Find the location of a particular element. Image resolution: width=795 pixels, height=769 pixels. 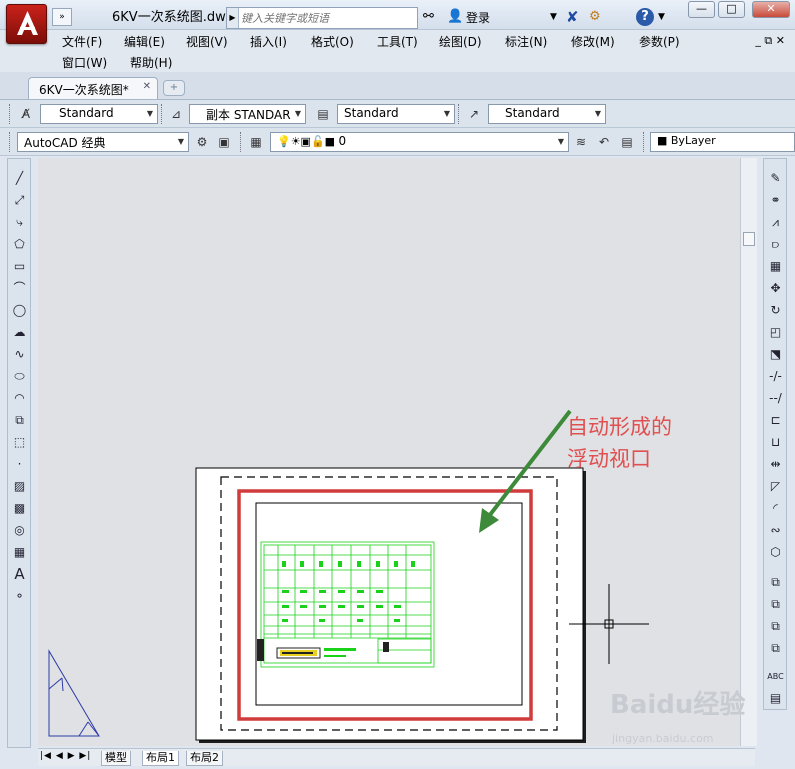

menu-insert: 插入(I) is located at coordinates (268, 41).